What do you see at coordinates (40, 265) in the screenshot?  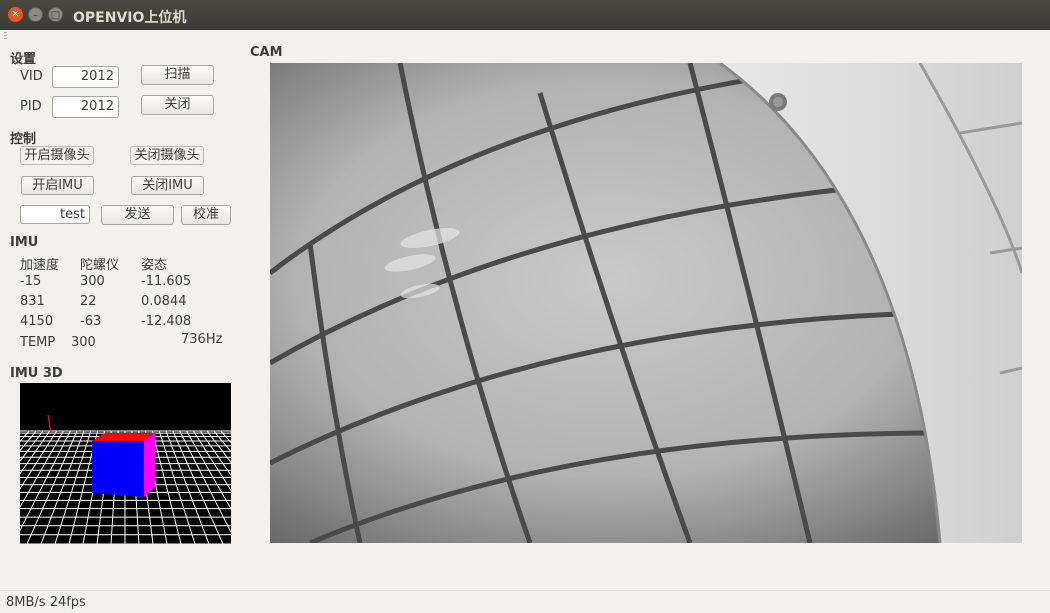 I see `imu-header-accel: 加速度` at bounding box center [40, 265].